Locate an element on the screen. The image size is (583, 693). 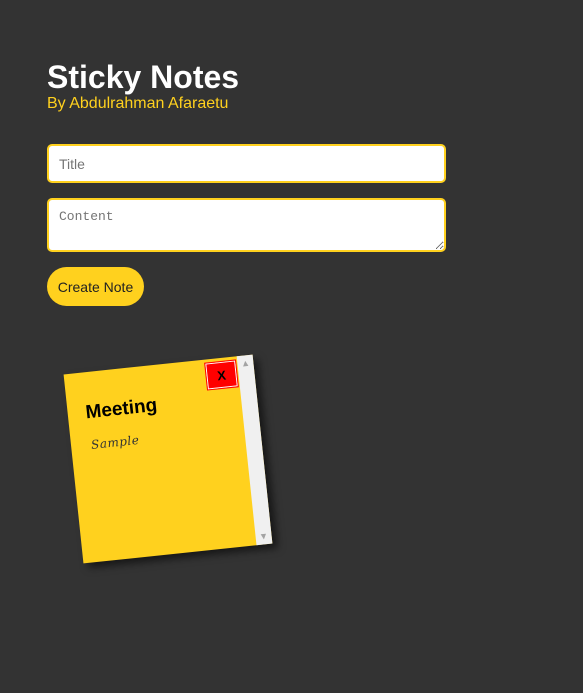
page-title: Sticky Notes is located at coordinates (143, 77).